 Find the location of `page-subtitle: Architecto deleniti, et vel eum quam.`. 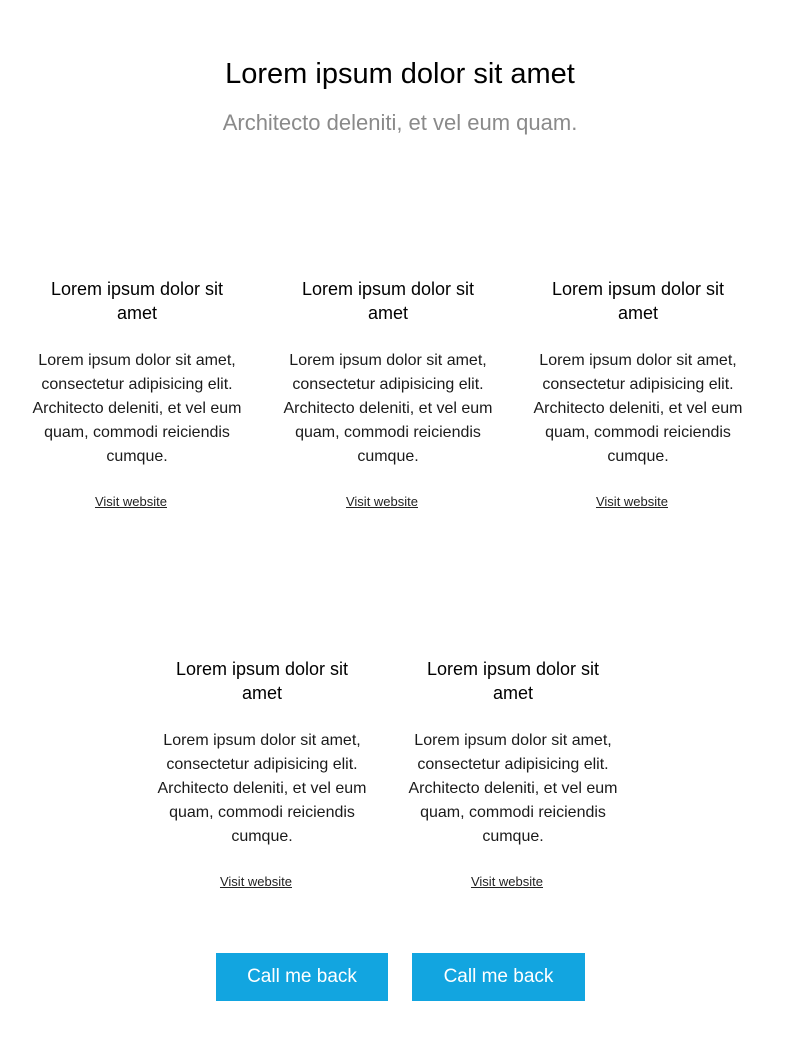

page-subtitle: Architecto deleniti, et vel eum quam. is located at coordinates (400, 122).